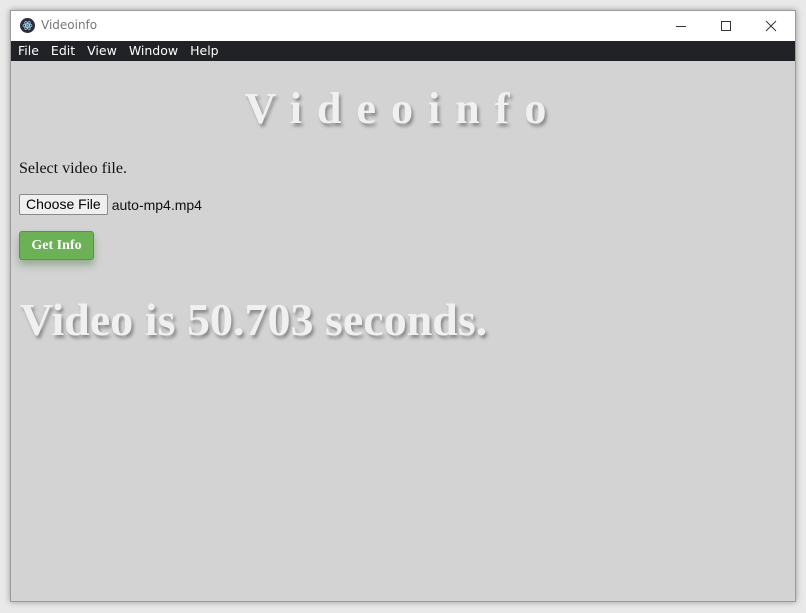 The width and height of the screenshot is (806, 613). What do you see at coordinates (254, 319) in the screenshot?
I see `duration-result: Video is 50.703 seconds.` at bounding box center [254, 319].